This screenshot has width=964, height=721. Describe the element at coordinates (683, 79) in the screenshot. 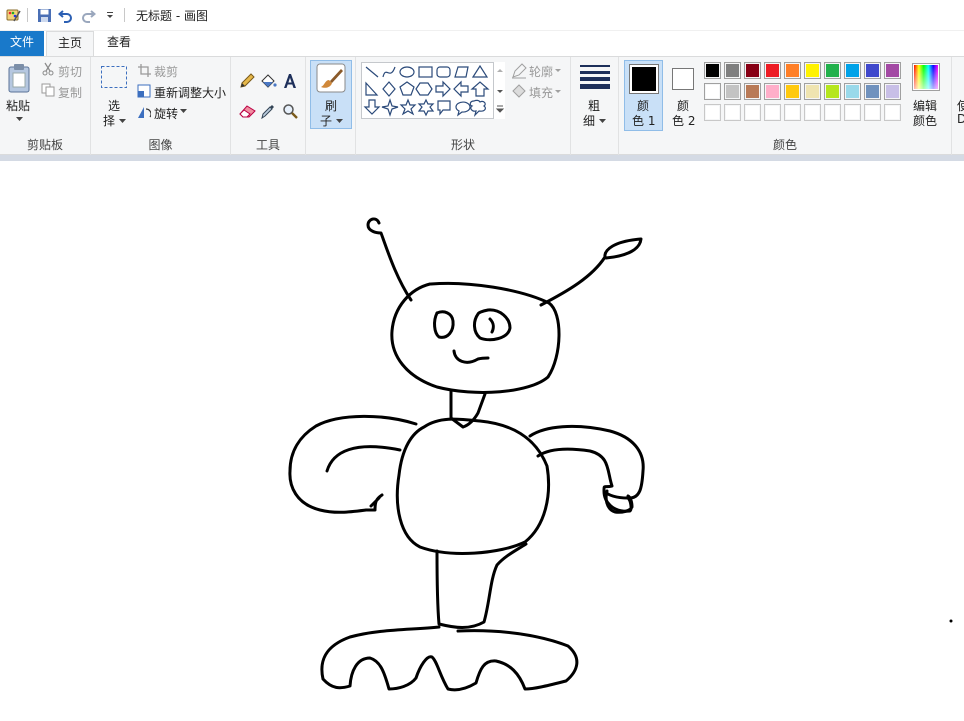

I see `color2-swatch` at that location.